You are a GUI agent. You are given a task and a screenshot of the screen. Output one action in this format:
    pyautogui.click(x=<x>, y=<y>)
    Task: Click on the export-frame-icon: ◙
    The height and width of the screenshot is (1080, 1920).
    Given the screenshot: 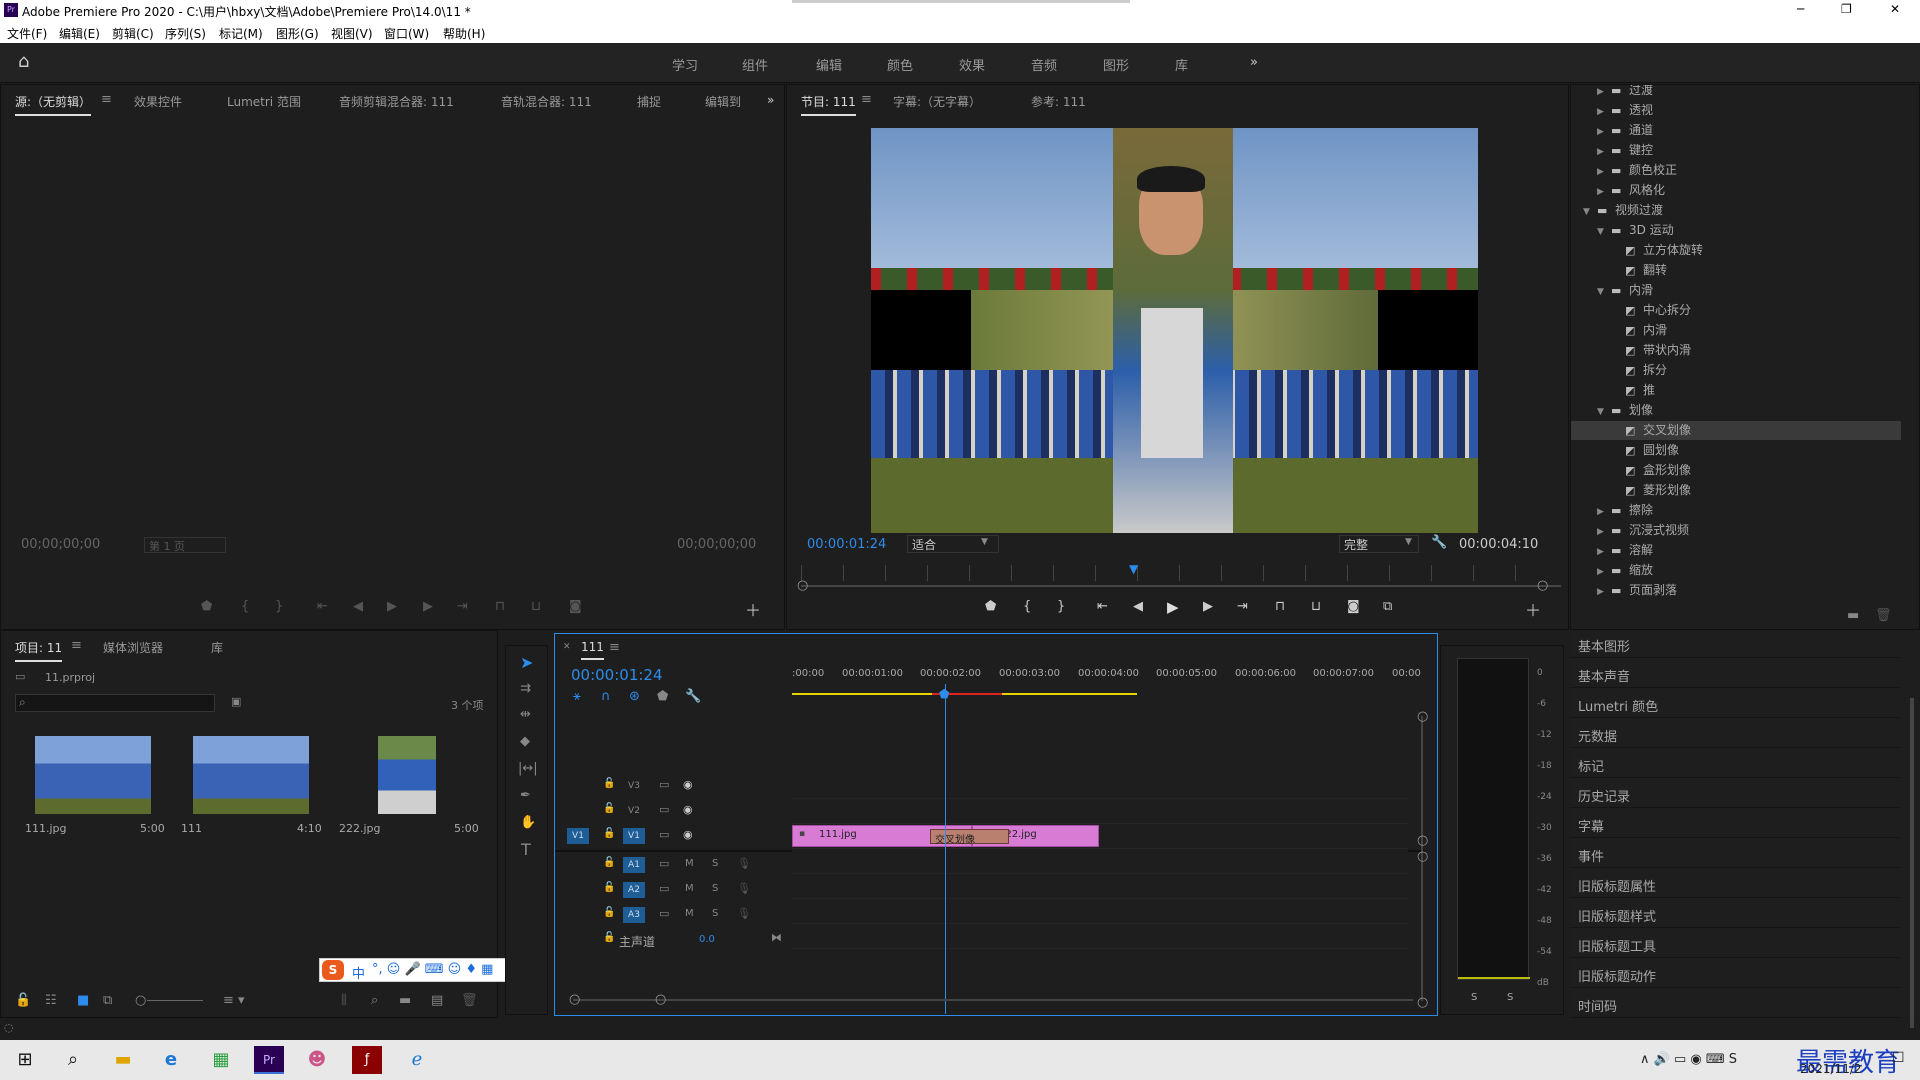 What is the action you would take?
    pyautogui.click(x=1353, y=606)
    